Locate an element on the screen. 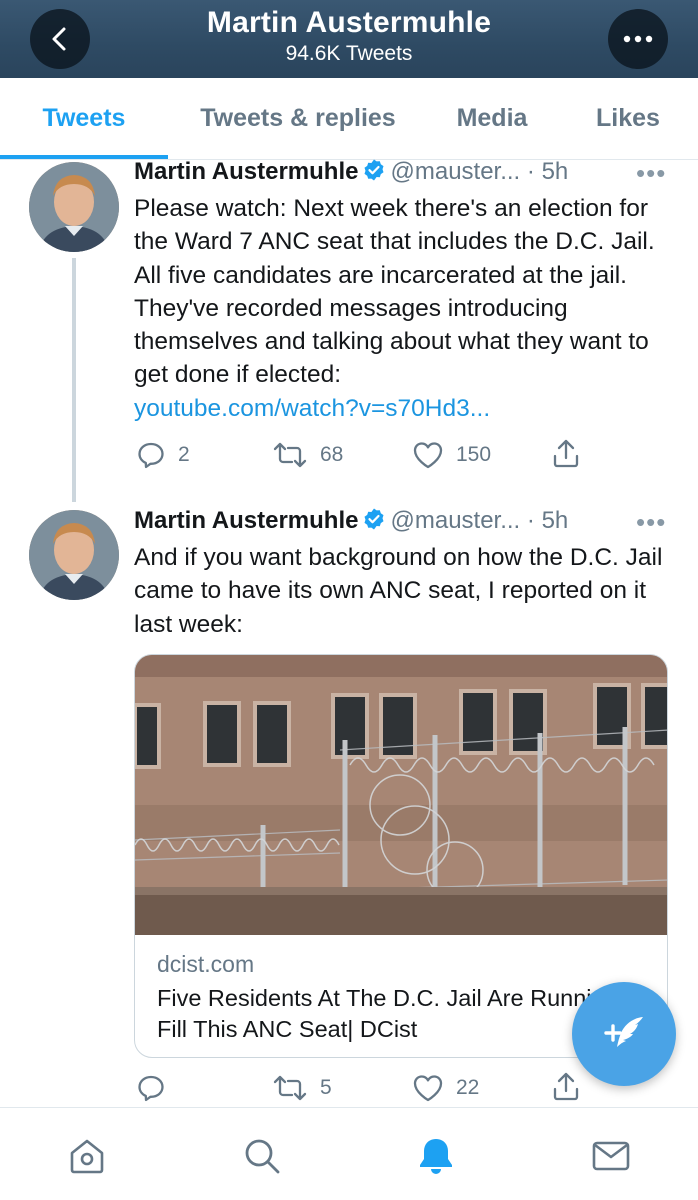  home-icon is located at coordinates (87, 1156).